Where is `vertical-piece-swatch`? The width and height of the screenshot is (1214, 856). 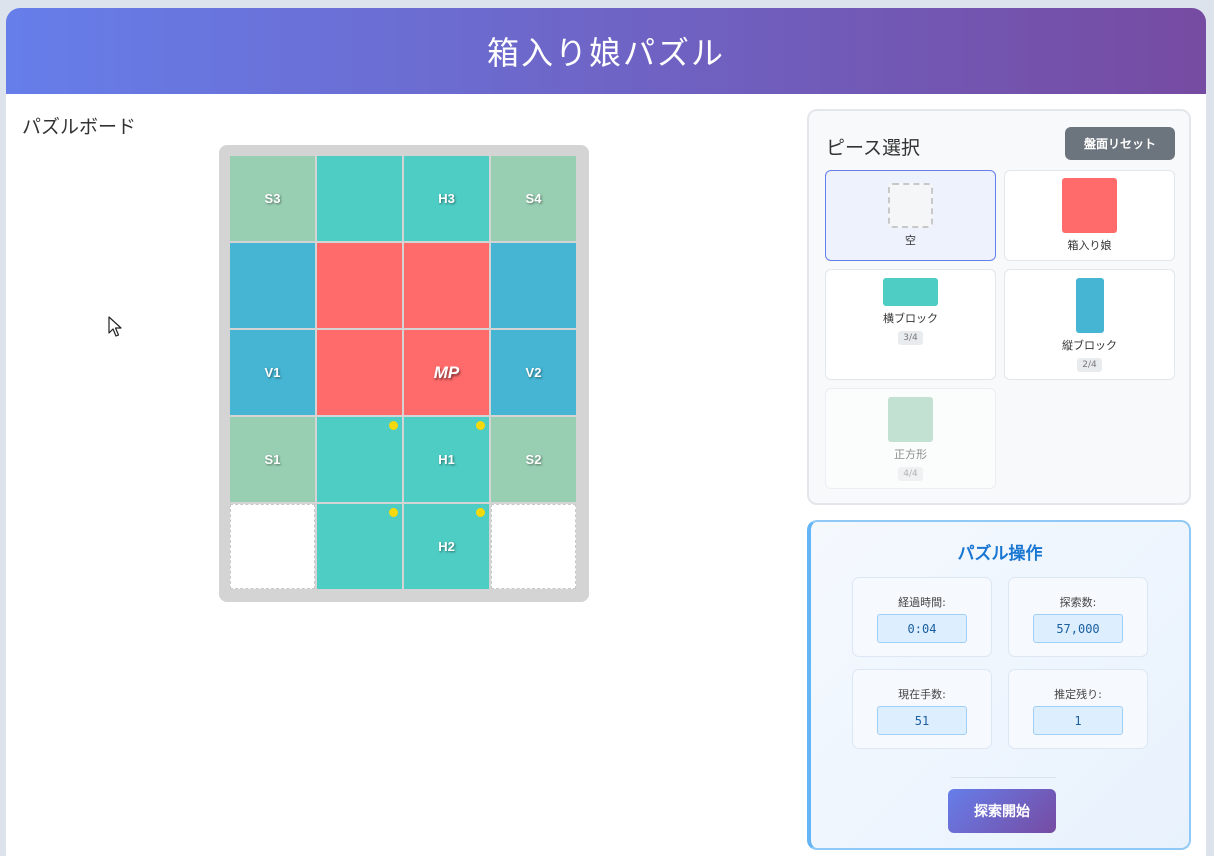
vertical-piece-swatch is located at coordinates (1089, 305).